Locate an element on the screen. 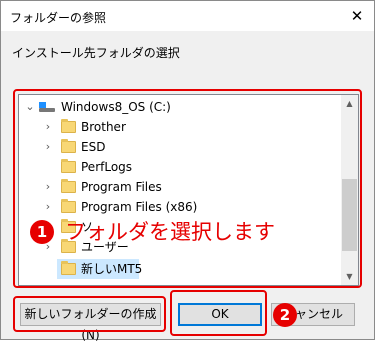 The width and height of the screenshot is (375, 346). new-folder-highlight-frame is located at coordinates (89, 314).